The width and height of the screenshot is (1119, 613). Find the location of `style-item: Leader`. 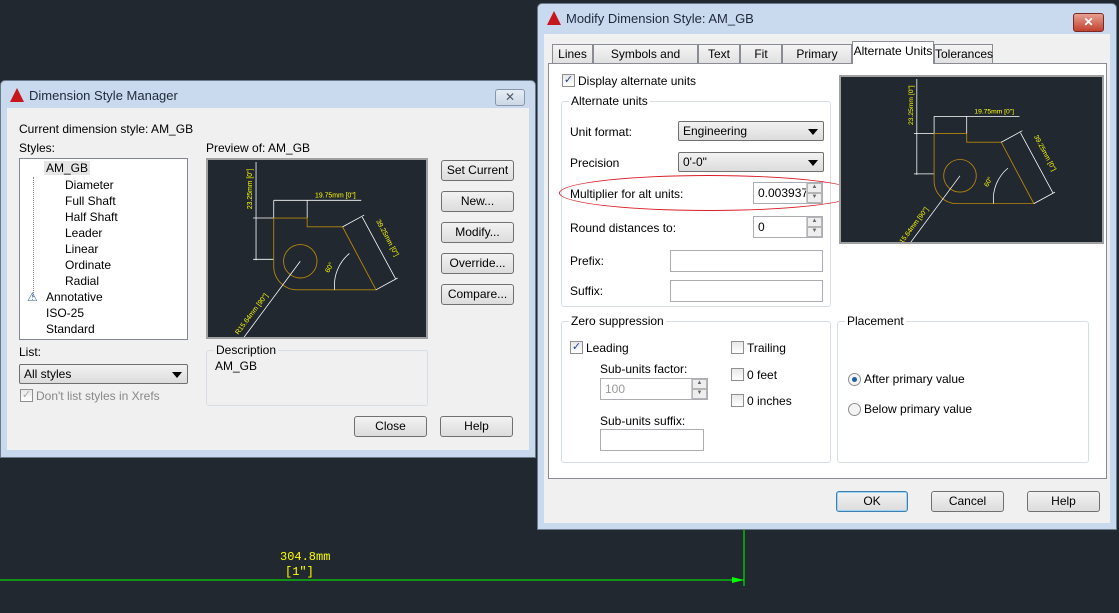

style-item: Leader is located at coordinates (83, 233).